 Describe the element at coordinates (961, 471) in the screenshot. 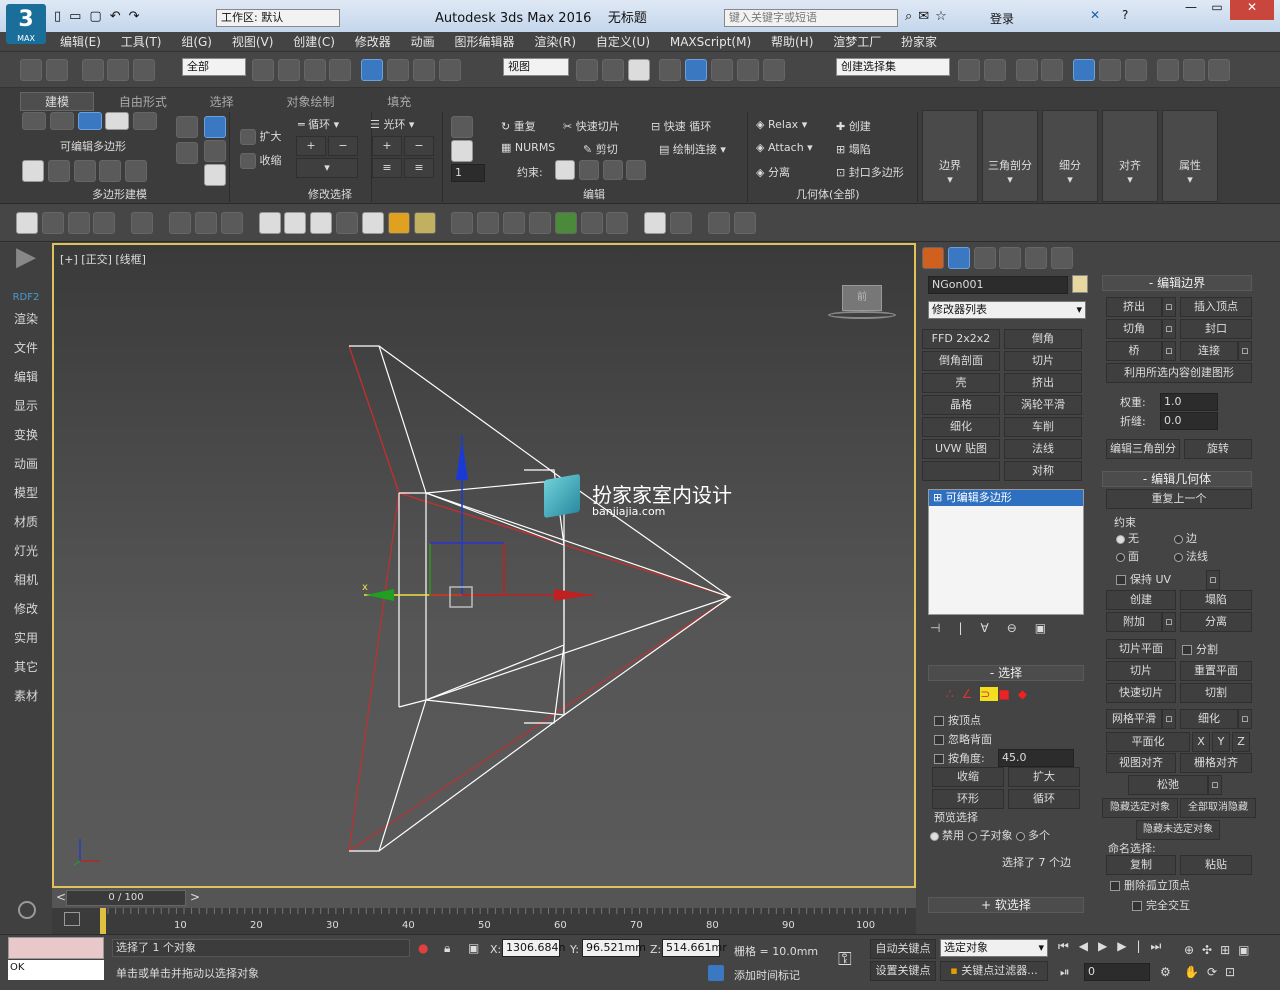

I see `mod-empty-button` at that location.